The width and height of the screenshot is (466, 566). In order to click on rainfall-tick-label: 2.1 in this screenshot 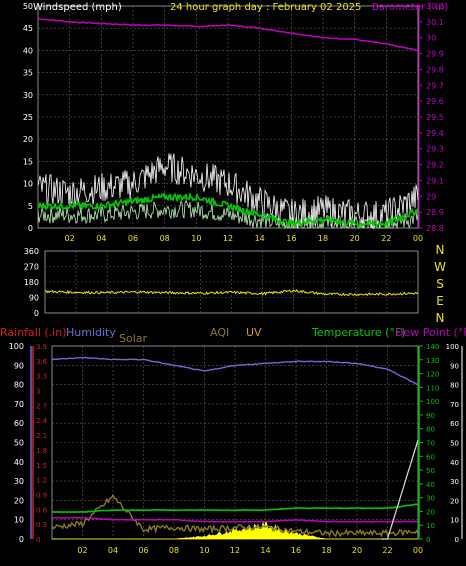, I will do `click(41, 436)`.